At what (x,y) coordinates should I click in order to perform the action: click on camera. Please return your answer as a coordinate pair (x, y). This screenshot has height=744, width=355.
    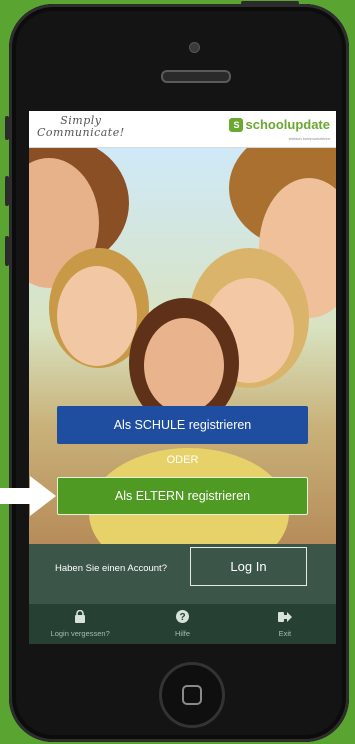
    Looking at the image, I should click on (194, 47).